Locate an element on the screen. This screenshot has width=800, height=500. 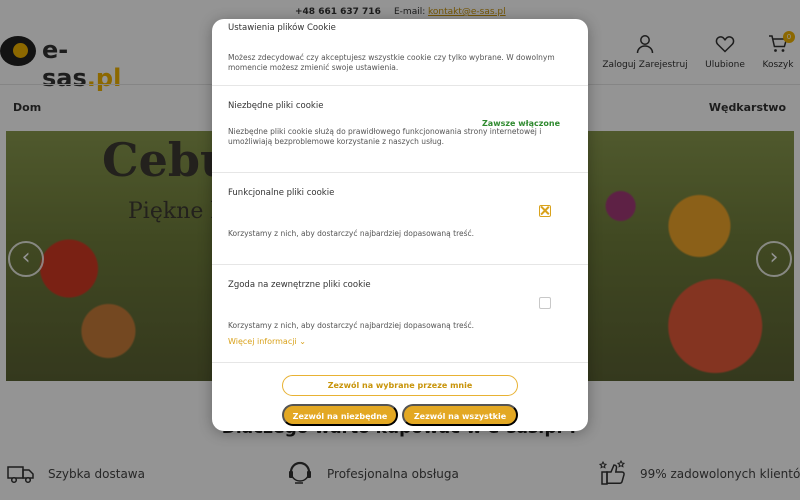
modal-title: Ustawienia plików Cookie is located at coordinates (282, 28).